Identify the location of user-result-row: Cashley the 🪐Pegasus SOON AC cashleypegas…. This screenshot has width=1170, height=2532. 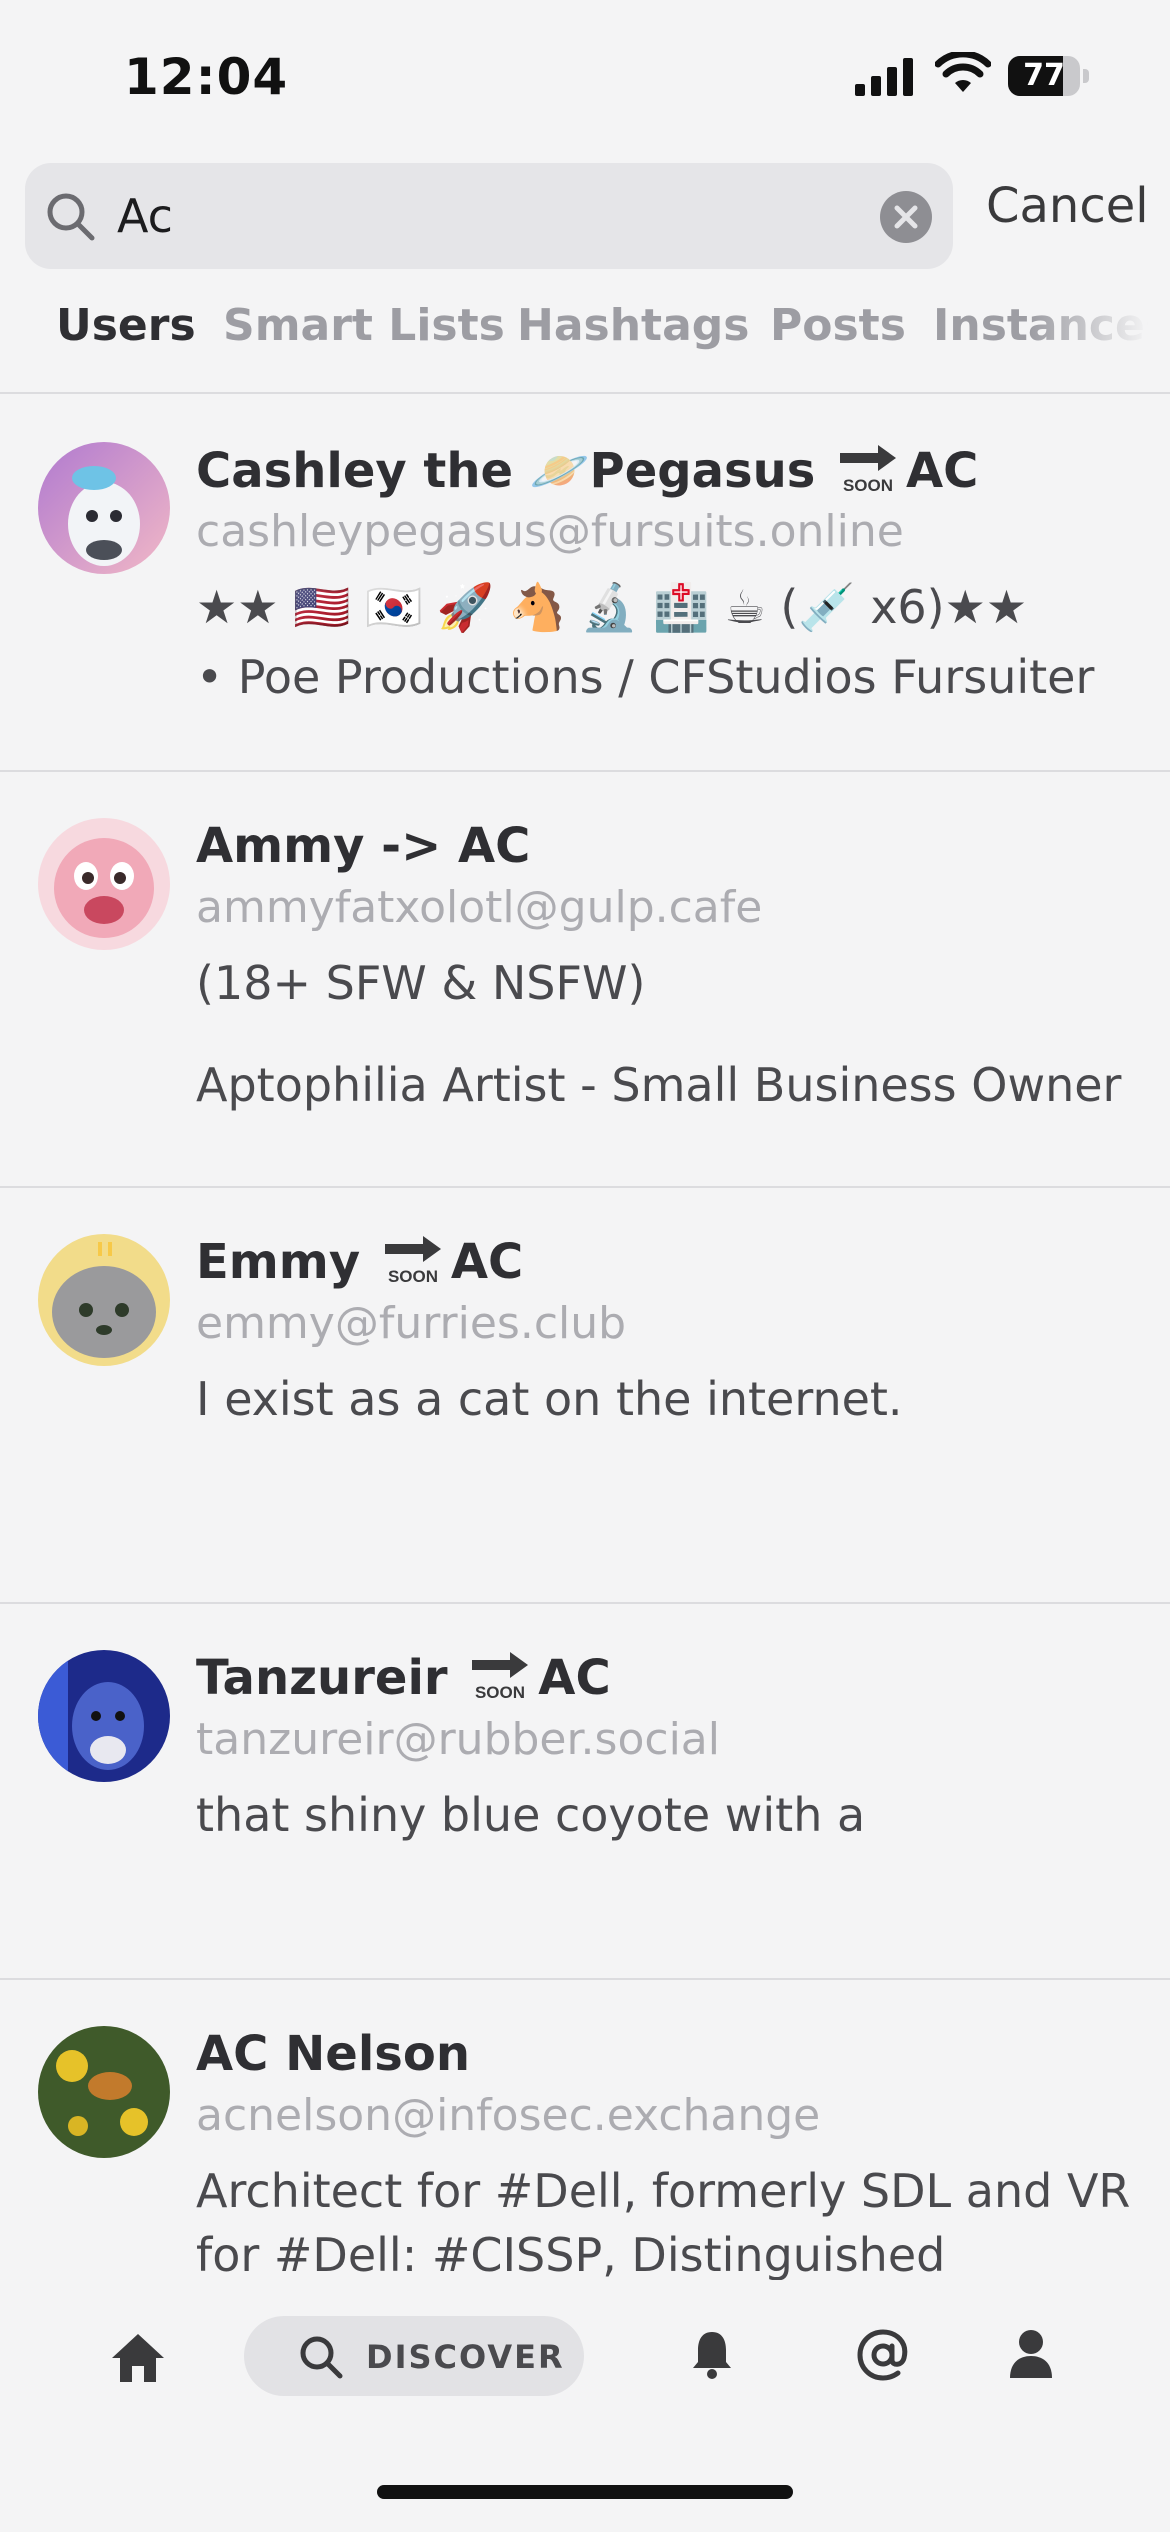
(585, 583).